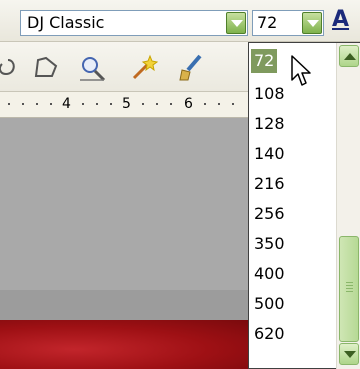  I want to click on font-size-value: 72, so click(267, 22).